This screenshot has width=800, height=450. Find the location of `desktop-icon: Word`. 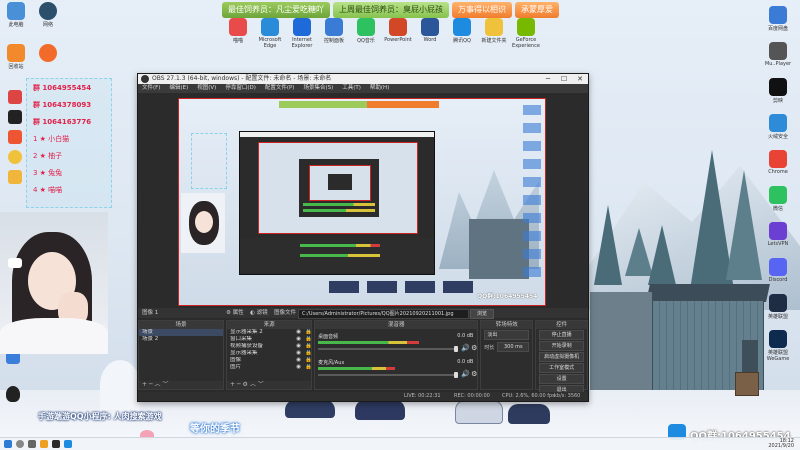

desktop-icon: Word is located at coordinates (430, 30).